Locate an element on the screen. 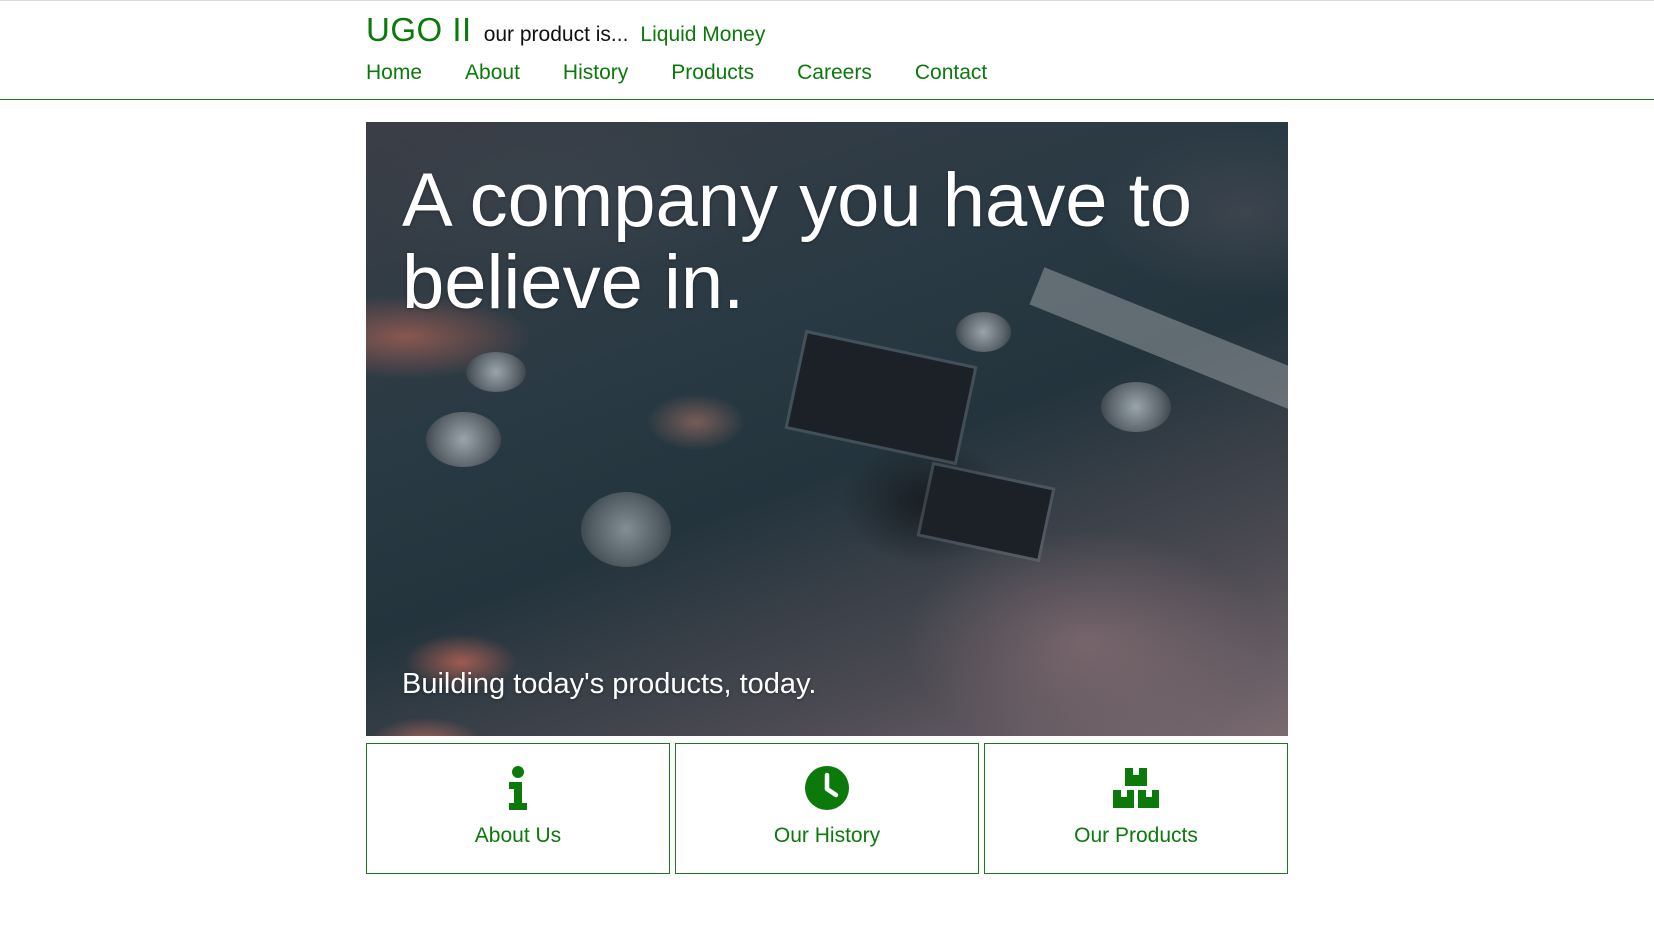 This screenshot has width=1654, height=930. nav-history: History is located at coordinates (595, 73).